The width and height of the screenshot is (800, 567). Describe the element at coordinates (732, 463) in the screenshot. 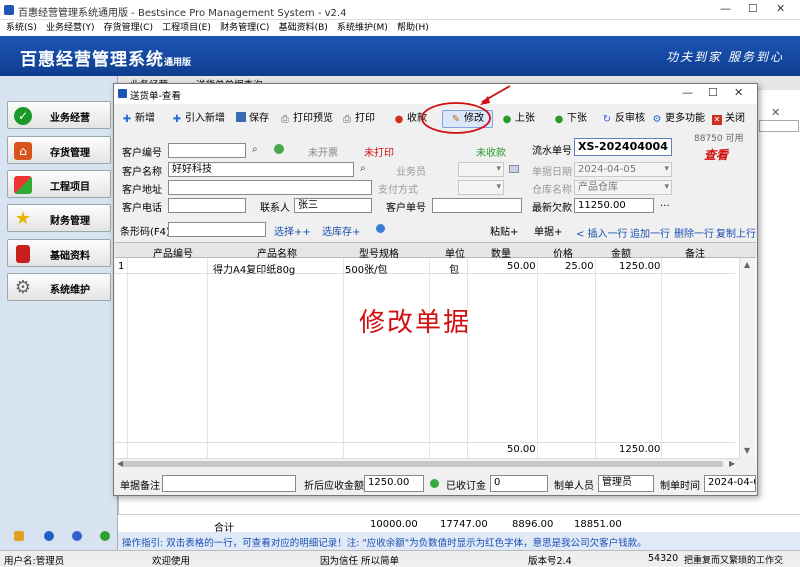

I see `scroll-right-icon: ▶` at that location.